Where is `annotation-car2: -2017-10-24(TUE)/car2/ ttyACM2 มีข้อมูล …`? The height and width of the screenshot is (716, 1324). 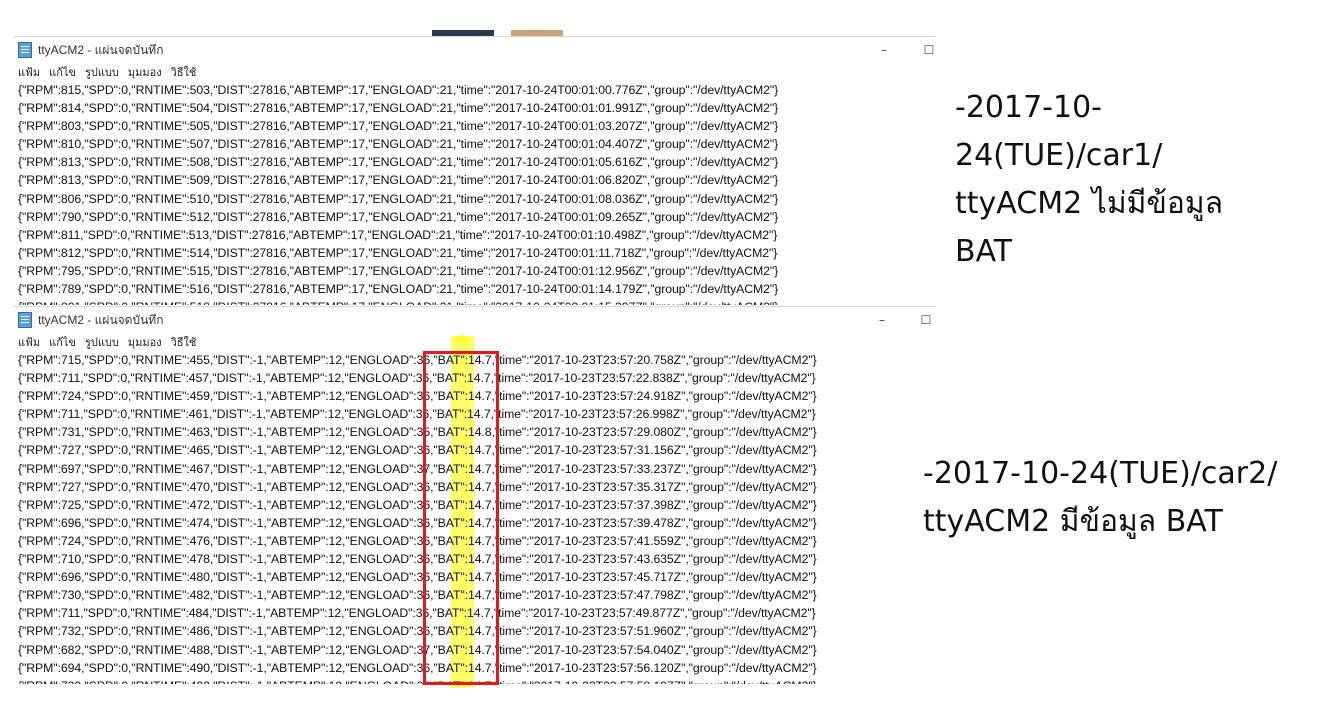 annotation-car2: -2017-10-24(TUE)/car2/ ttyACM2 มีข้อมูล … is located at coordinates (1123, 498).